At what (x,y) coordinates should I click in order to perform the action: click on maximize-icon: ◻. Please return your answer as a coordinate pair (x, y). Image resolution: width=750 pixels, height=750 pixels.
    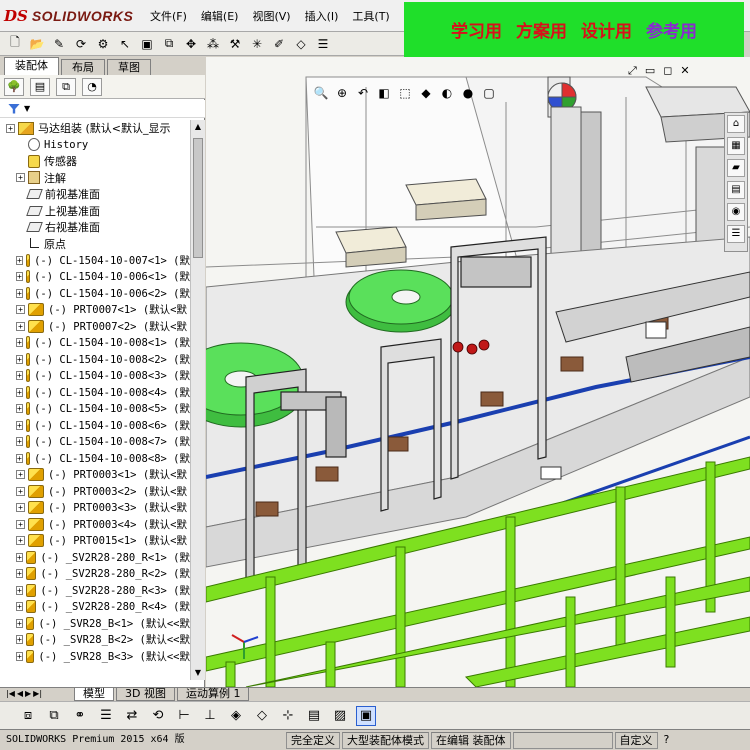
    Looking at the image, I should click on (667, 71).